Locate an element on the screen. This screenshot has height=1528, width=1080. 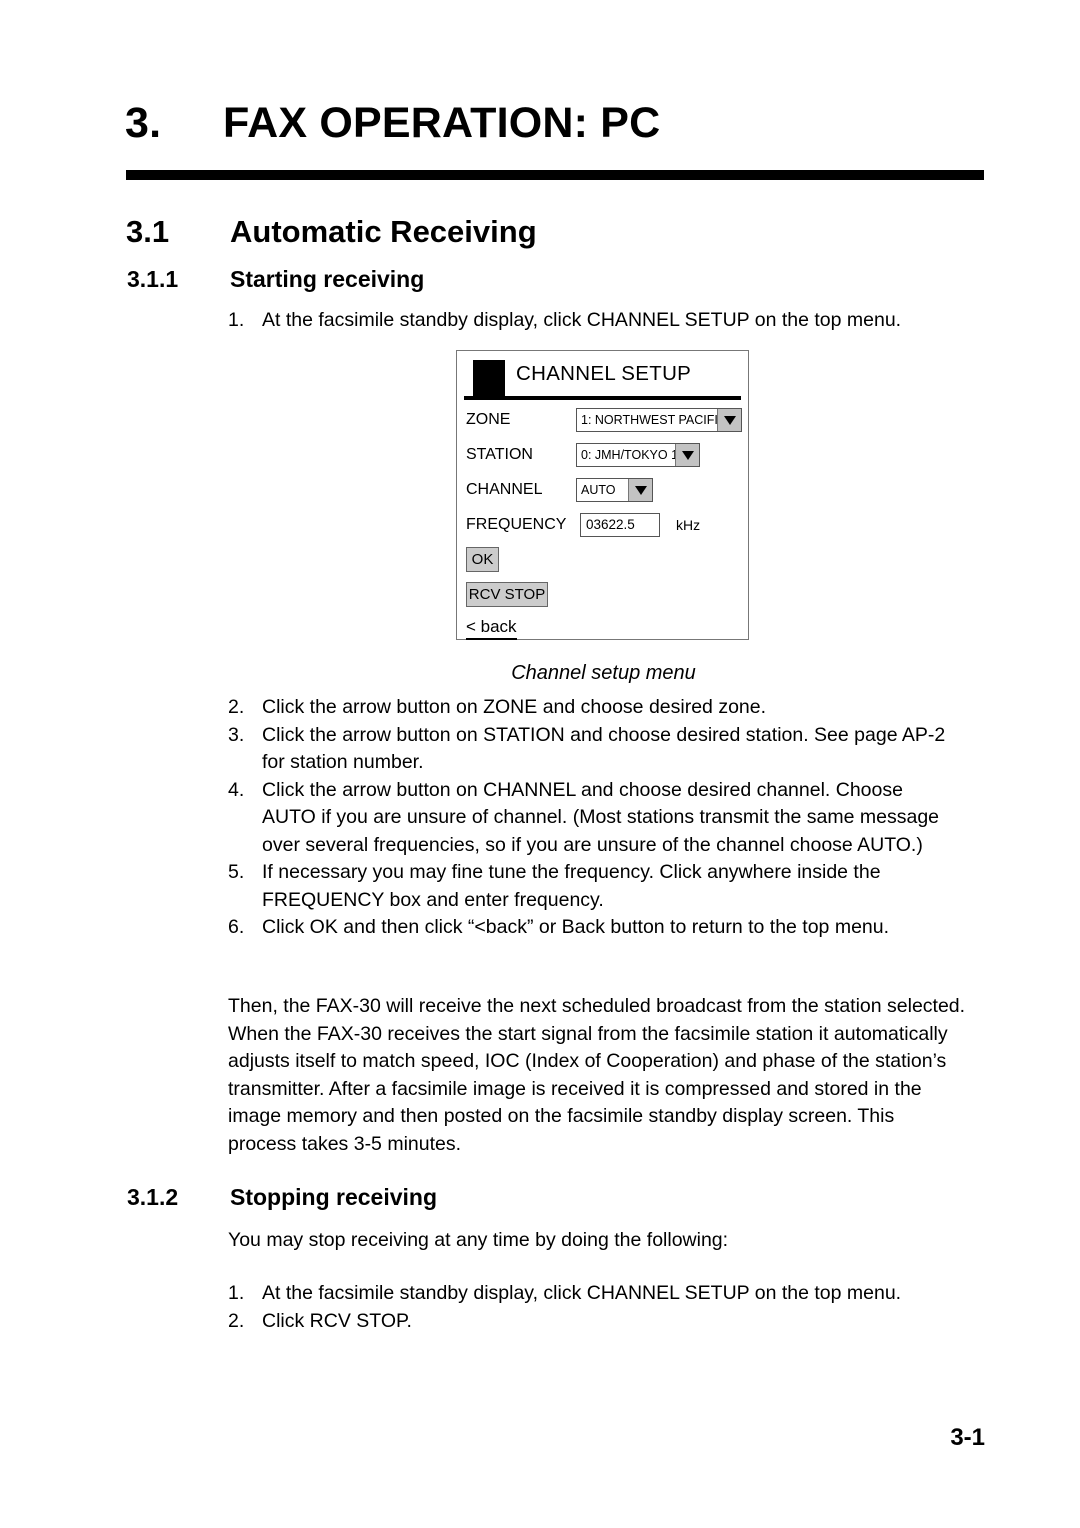
list-marker: 4. is located at coordinates (236, 789).